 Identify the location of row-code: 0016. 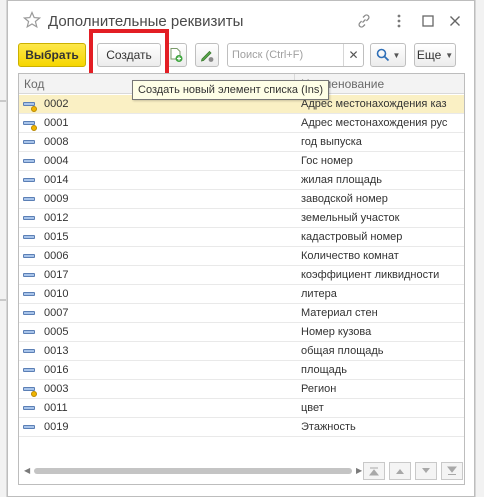
(56, 370).